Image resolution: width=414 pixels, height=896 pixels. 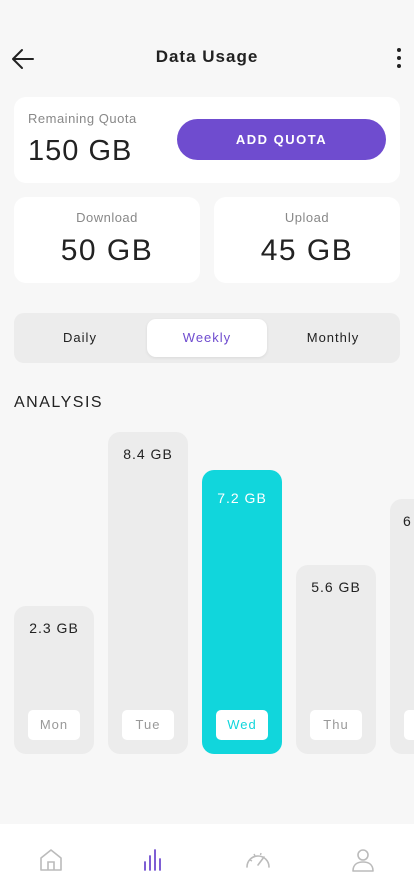 What do you see at coordinates (407, 521) in the screenshot?
I see `bar-value-label: 6` at bounding box center [407, 521].